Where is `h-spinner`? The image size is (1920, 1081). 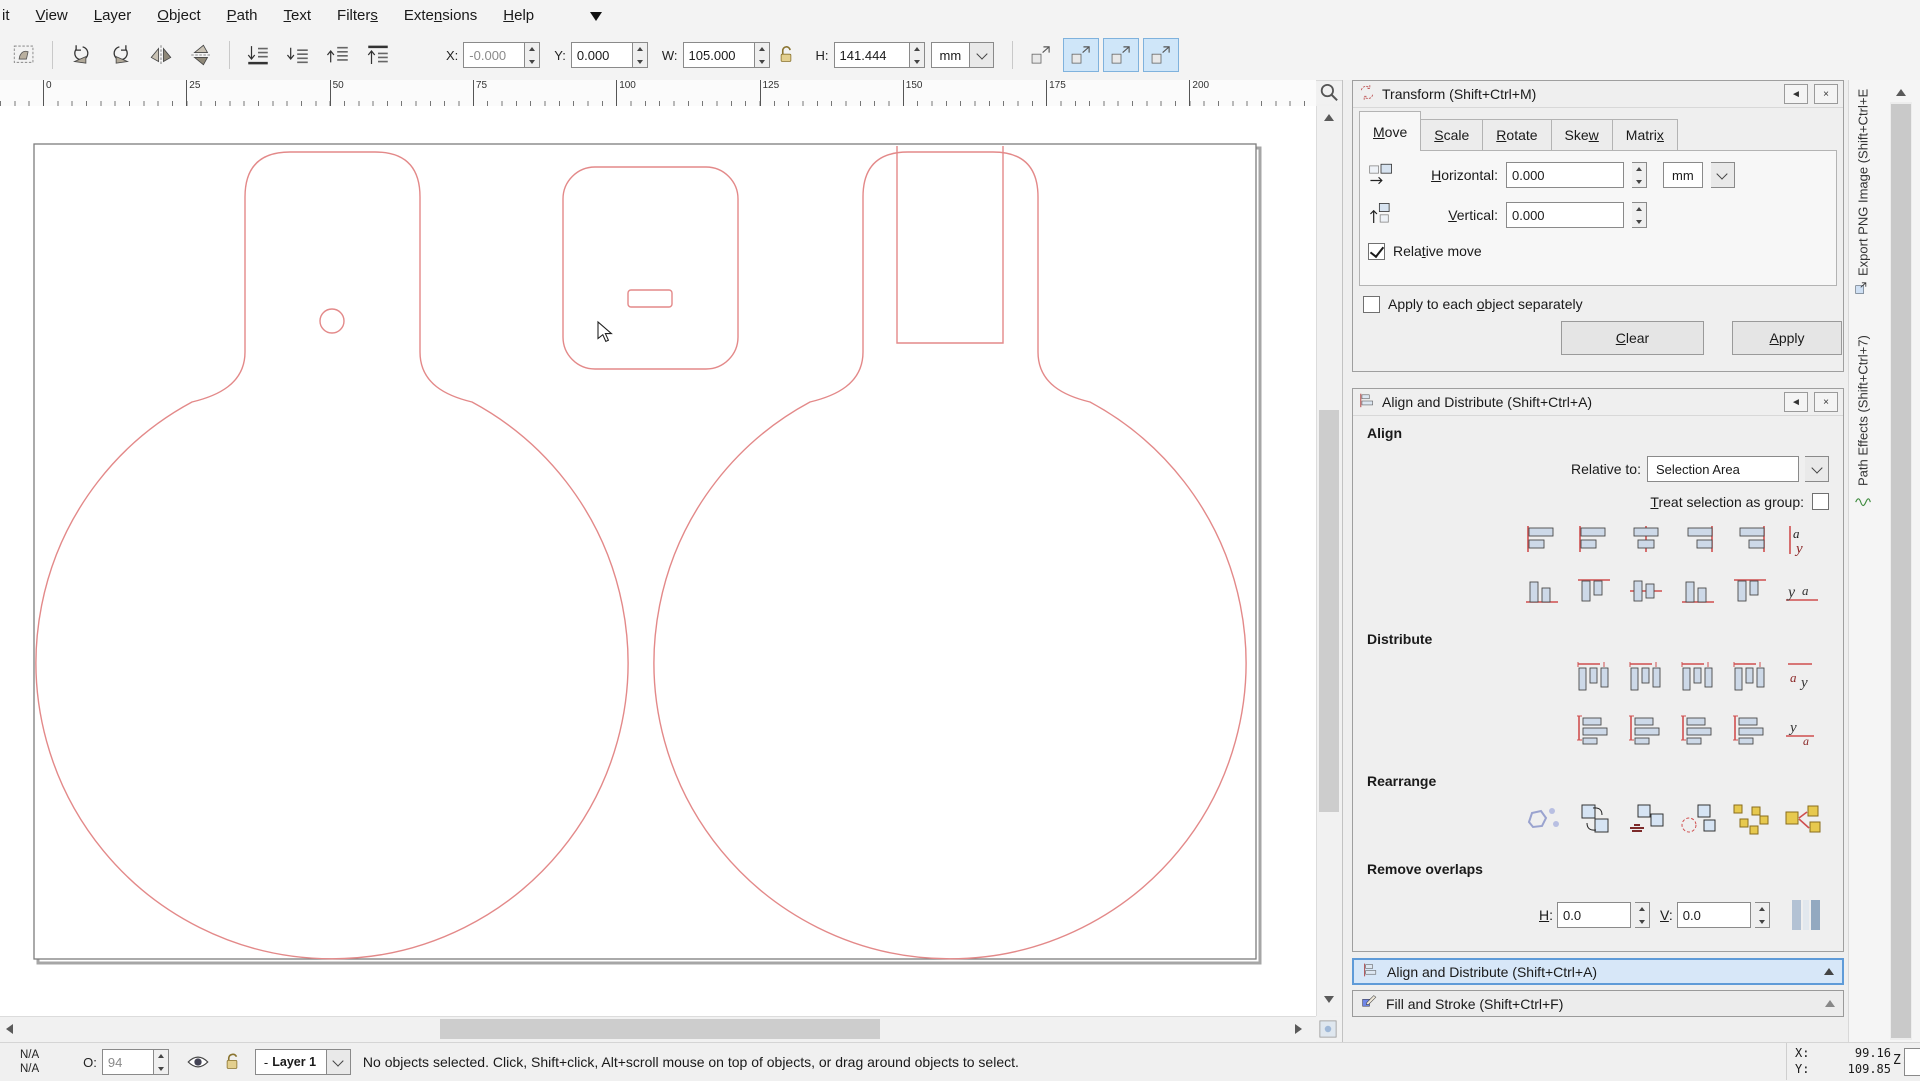 h-spinner is located at coordinates (917, 55).